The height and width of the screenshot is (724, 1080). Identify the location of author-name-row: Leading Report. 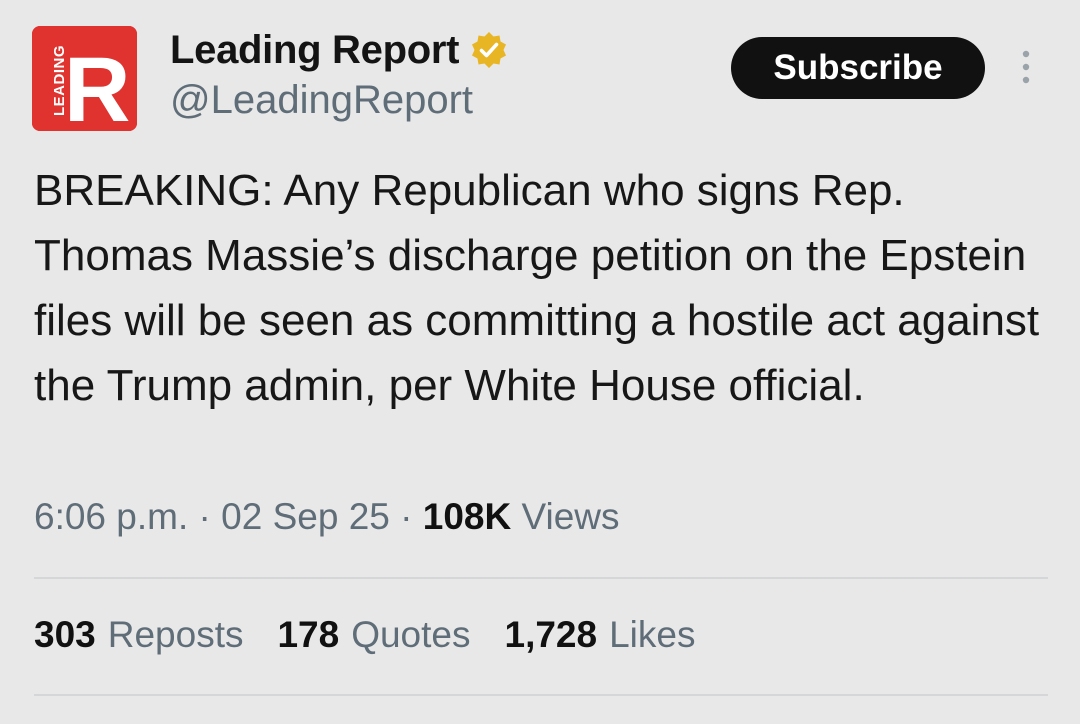
(339, 50).